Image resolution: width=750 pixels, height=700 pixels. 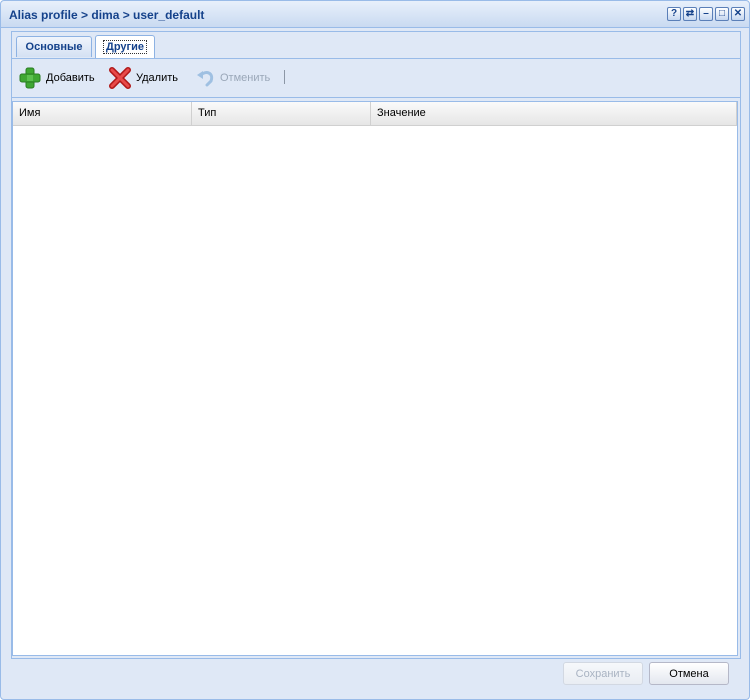 I want to click on plus-icon, so click(x=30, y=78).